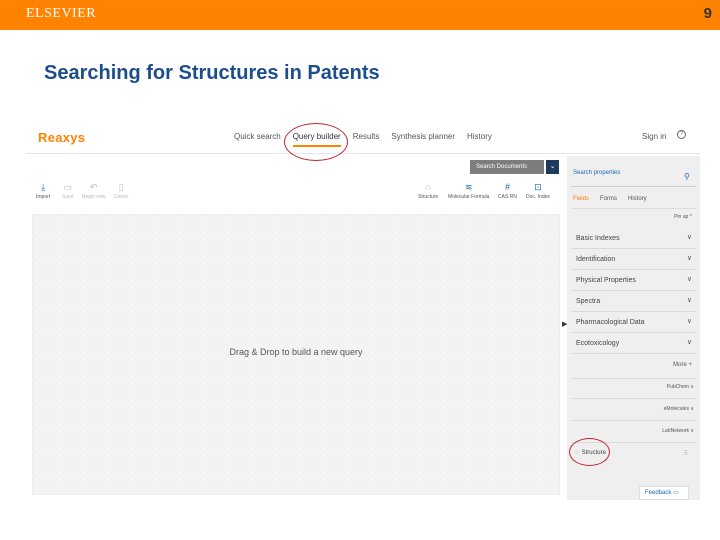  I want to click on structure-tool-button: ◌ Structure, so click(428, 191).